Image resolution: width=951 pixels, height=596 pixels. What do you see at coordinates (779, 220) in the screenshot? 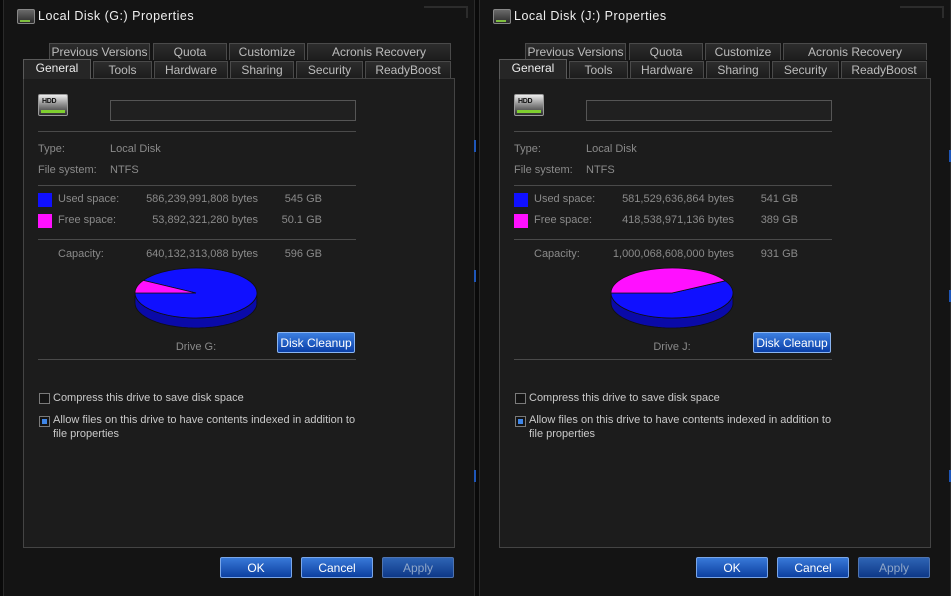
I see `free-space-gb: 389 GB` at bounding box center [779, 220].